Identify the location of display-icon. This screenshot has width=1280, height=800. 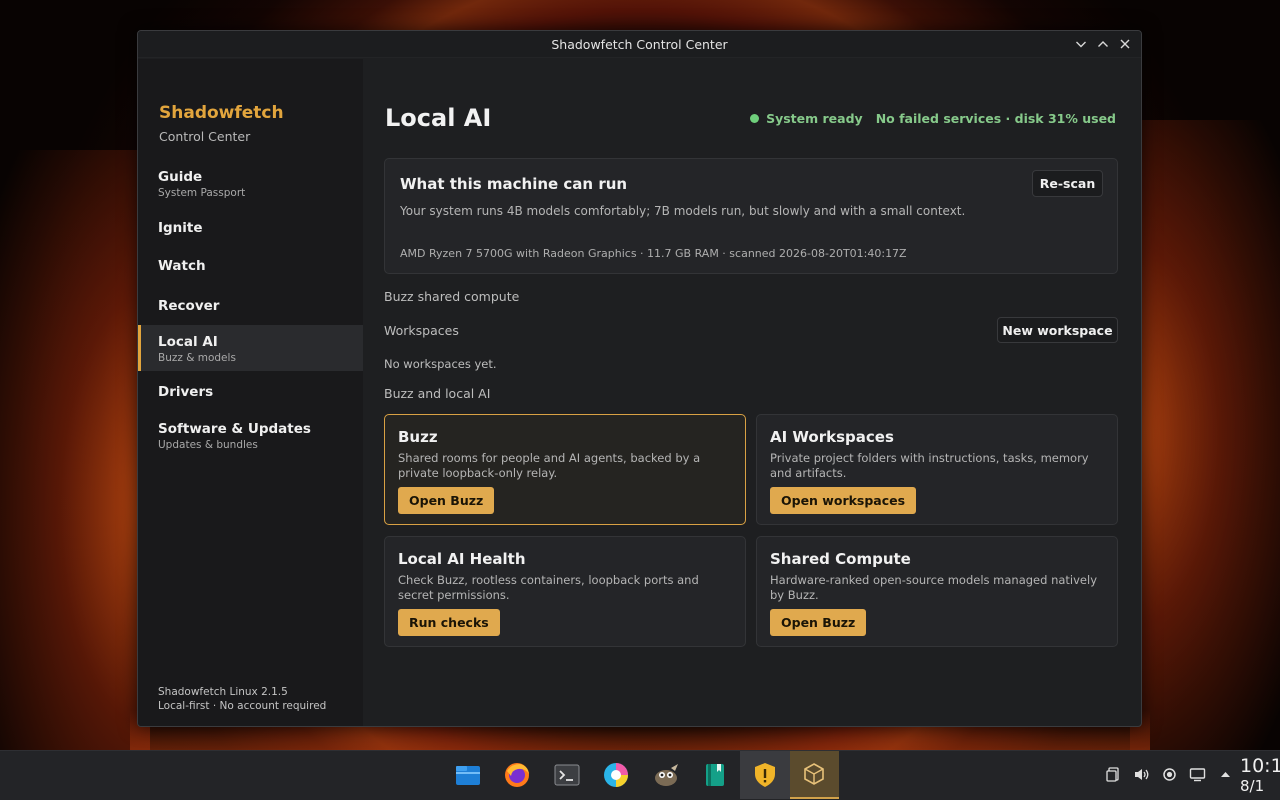
(1197, 774).